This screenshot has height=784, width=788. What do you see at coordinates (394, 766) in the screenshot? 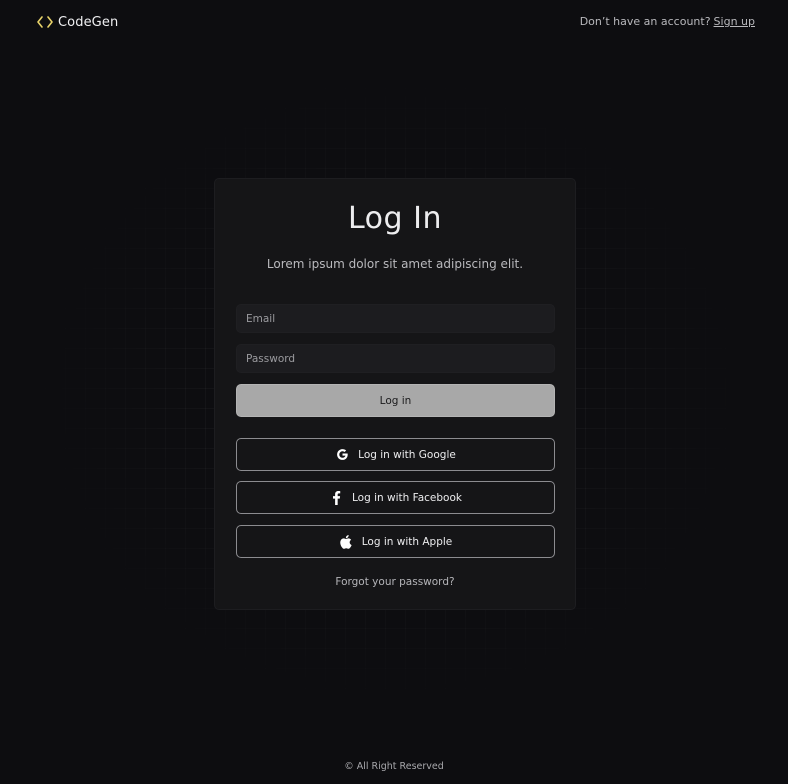
I see `footer-copyright: © All Right Reserved` at bounding box center [394, 766].